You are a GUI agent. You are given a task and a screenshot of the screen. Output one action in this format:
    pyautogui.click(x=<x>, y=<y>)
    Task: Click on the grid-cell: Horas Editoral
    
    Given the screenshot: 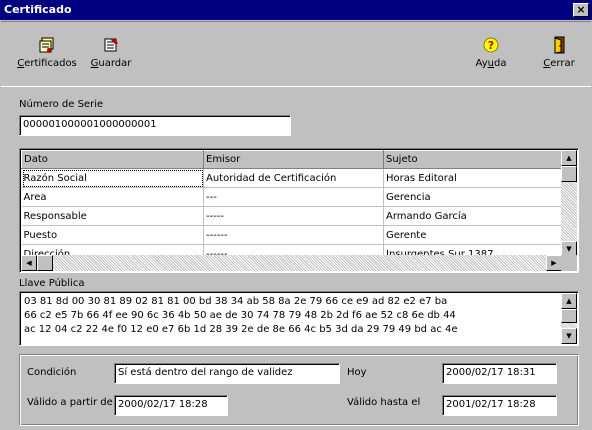 What is the action you would take?
    pyautogui.click(x=473, y=178)
    